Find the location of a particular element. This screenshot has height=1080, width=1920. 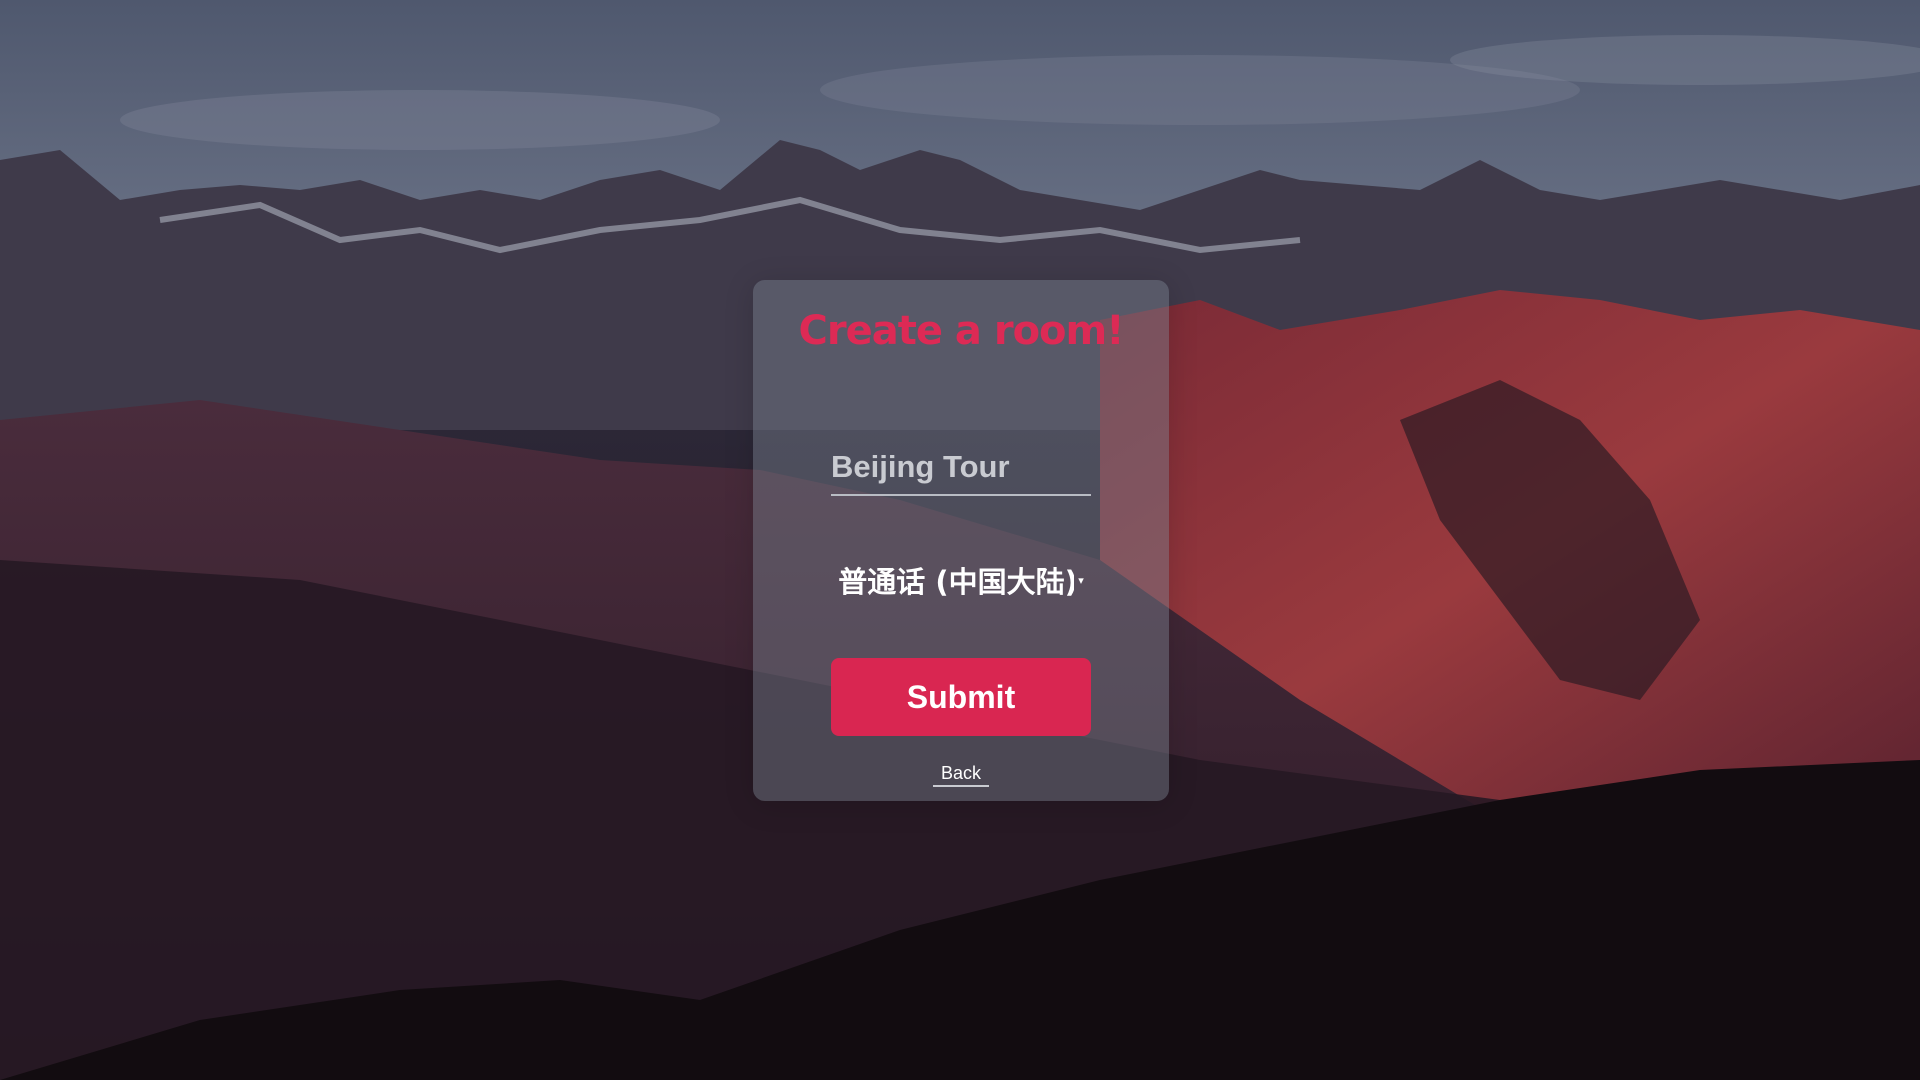

chevron-down-icon: ▾ is located at coordinates (1081, 580).